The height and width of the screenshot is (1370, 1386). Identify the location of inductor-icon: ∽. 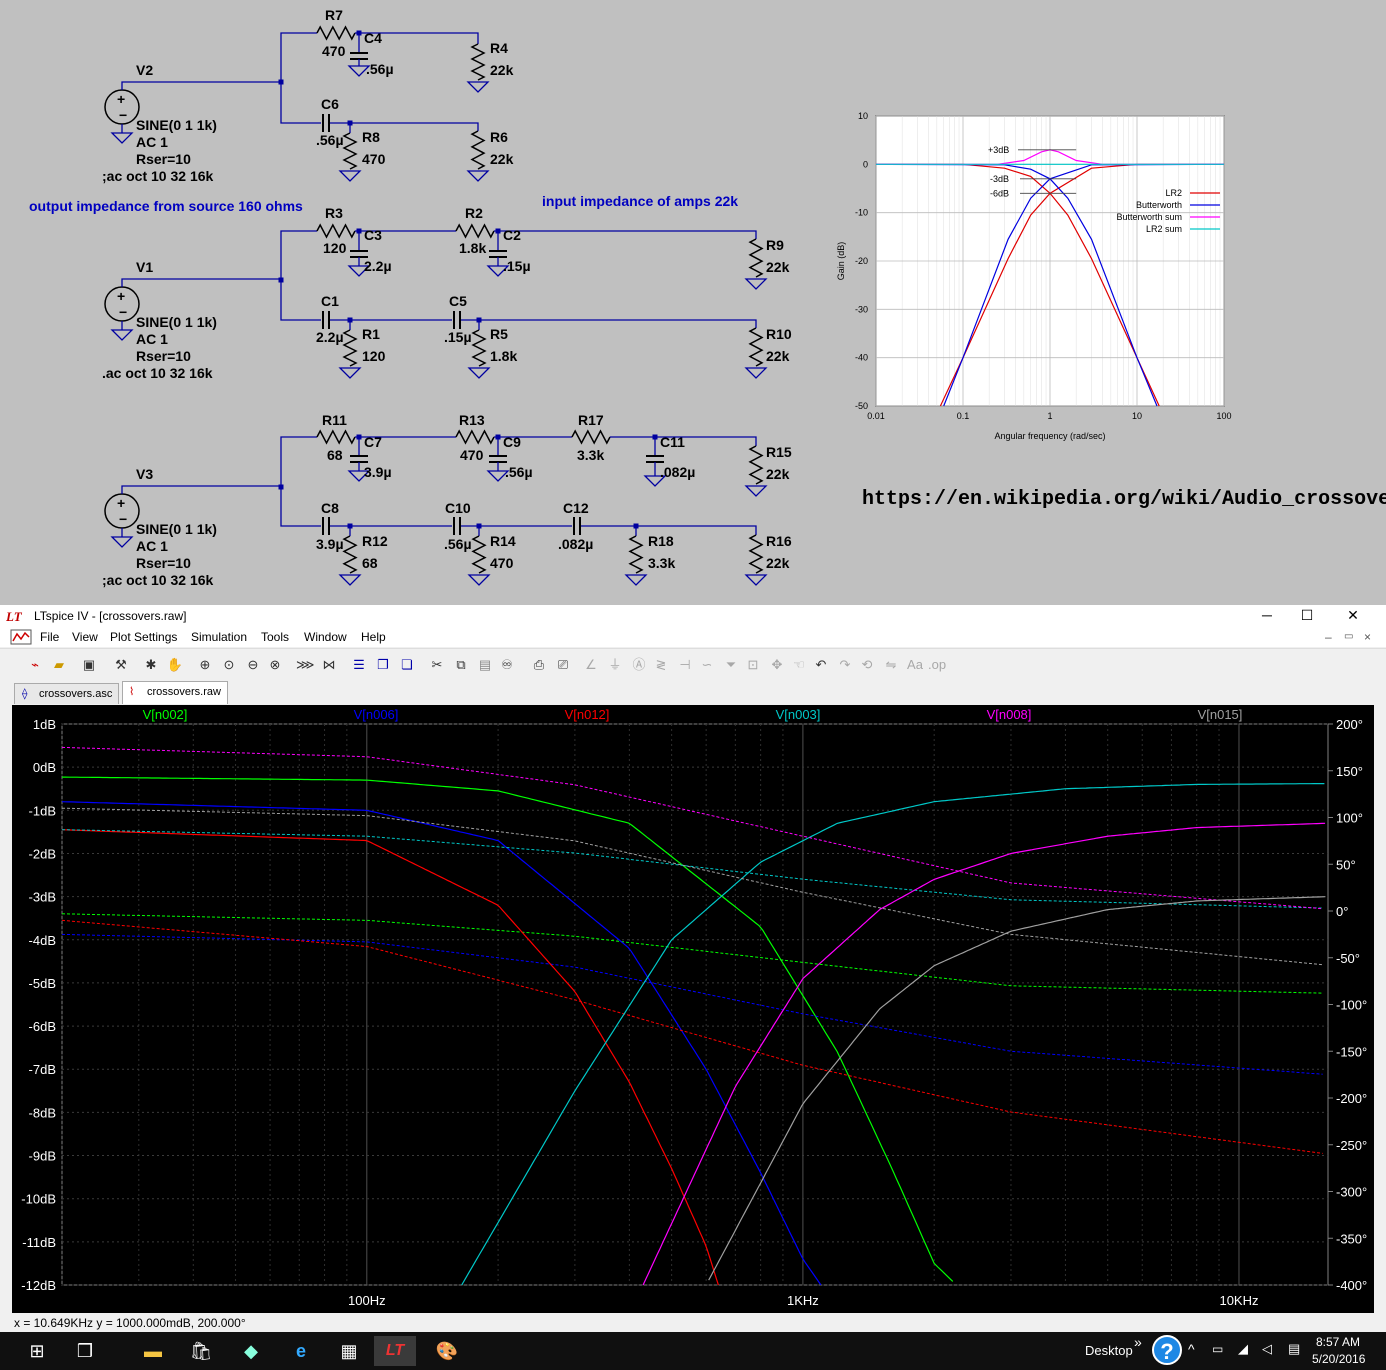
(707, 665).